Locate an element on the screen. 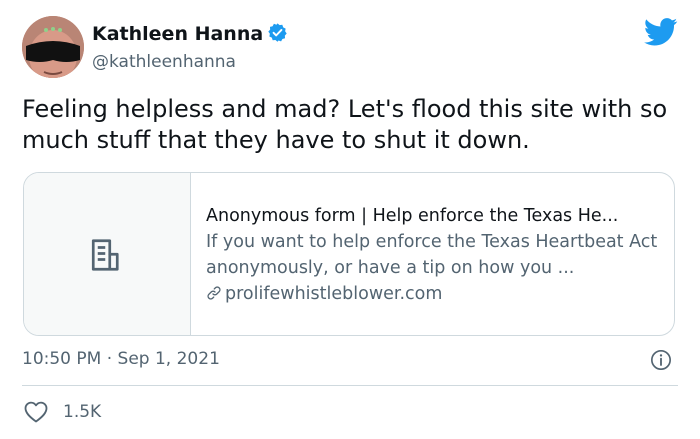 This screenshot has height=439, width=700. card-domain: prolifewhistleblower.com is located at coordinates (436, 294).